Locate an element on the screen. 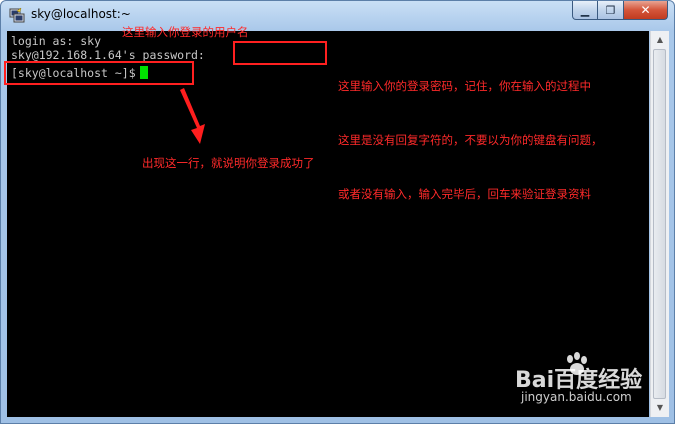 The width and height of the screenshot is (675, 424). minimize-icon: ▁ is located at coordinates (585, 10).